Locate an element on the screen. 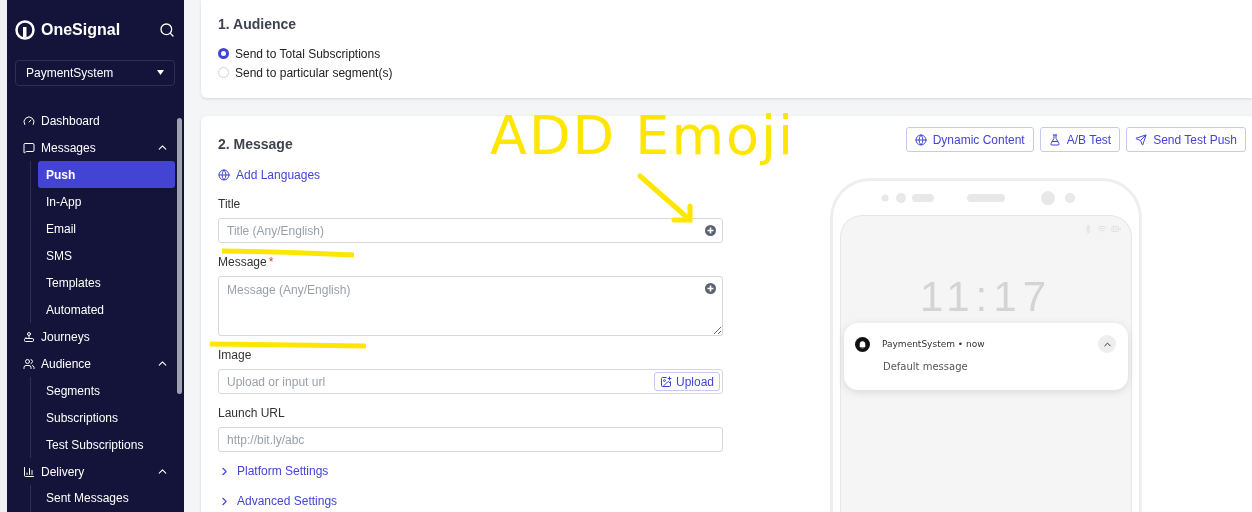 This screenshot has height=512, width=1252. radio-option: Send to particular segment(s) is located at coordinates (726, 72).